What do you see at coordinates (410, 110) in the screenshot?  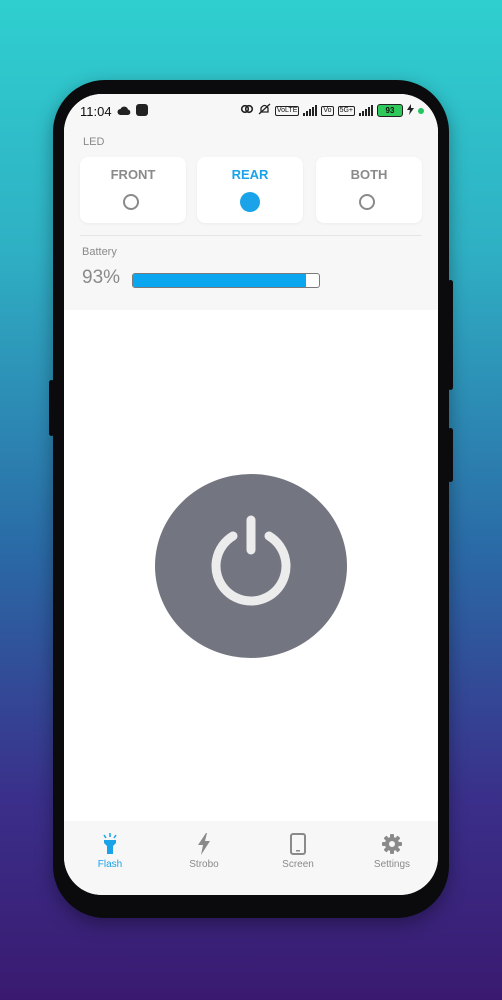 I see `charging-icon` at bounding box center [410, 110].